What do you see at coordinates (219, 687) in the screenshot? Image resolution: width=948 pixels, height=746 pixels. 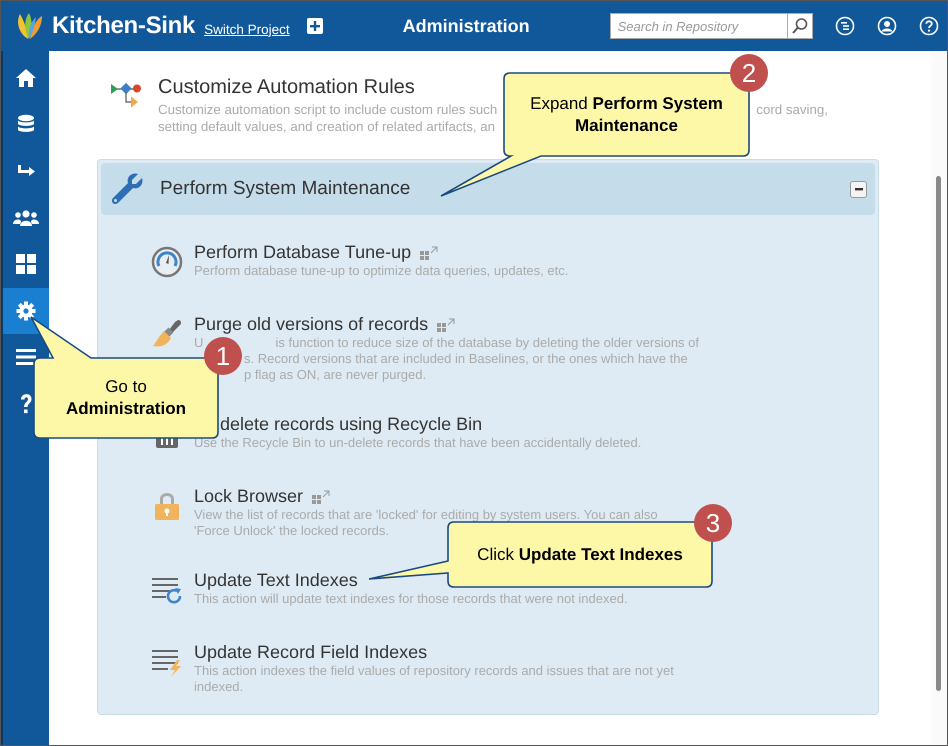 I see `description-text: indexed.` at bounding box center [219, 687].